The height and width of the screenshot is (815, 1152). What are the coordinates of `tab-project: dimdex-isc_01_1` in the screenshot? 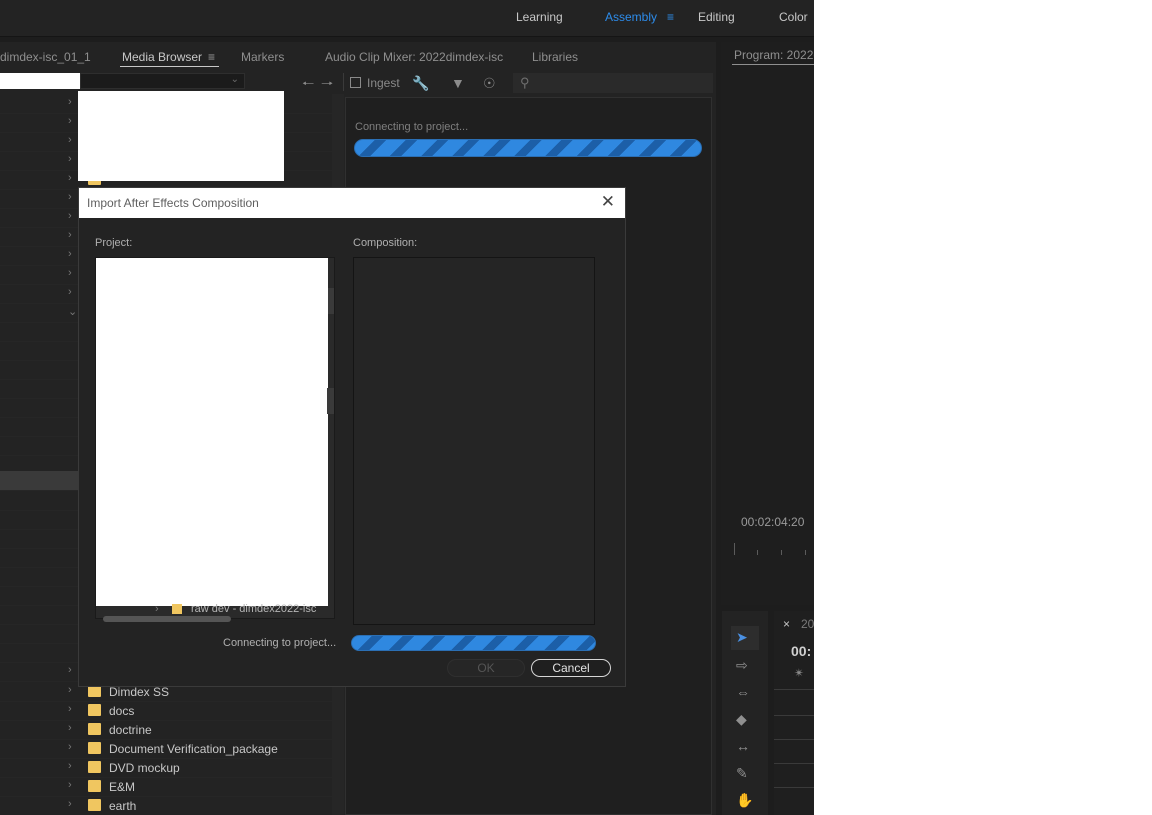 It's located at (45, 57).